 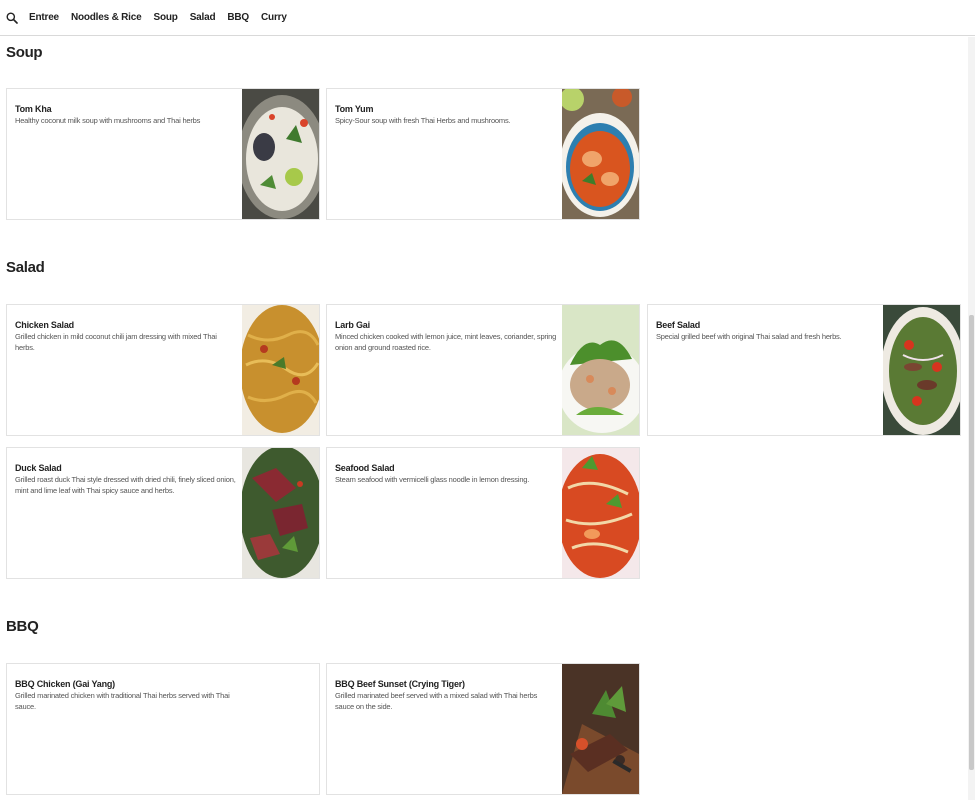 I want to click on menu-item-name: Tom Kha, so click(x=33, y=109).